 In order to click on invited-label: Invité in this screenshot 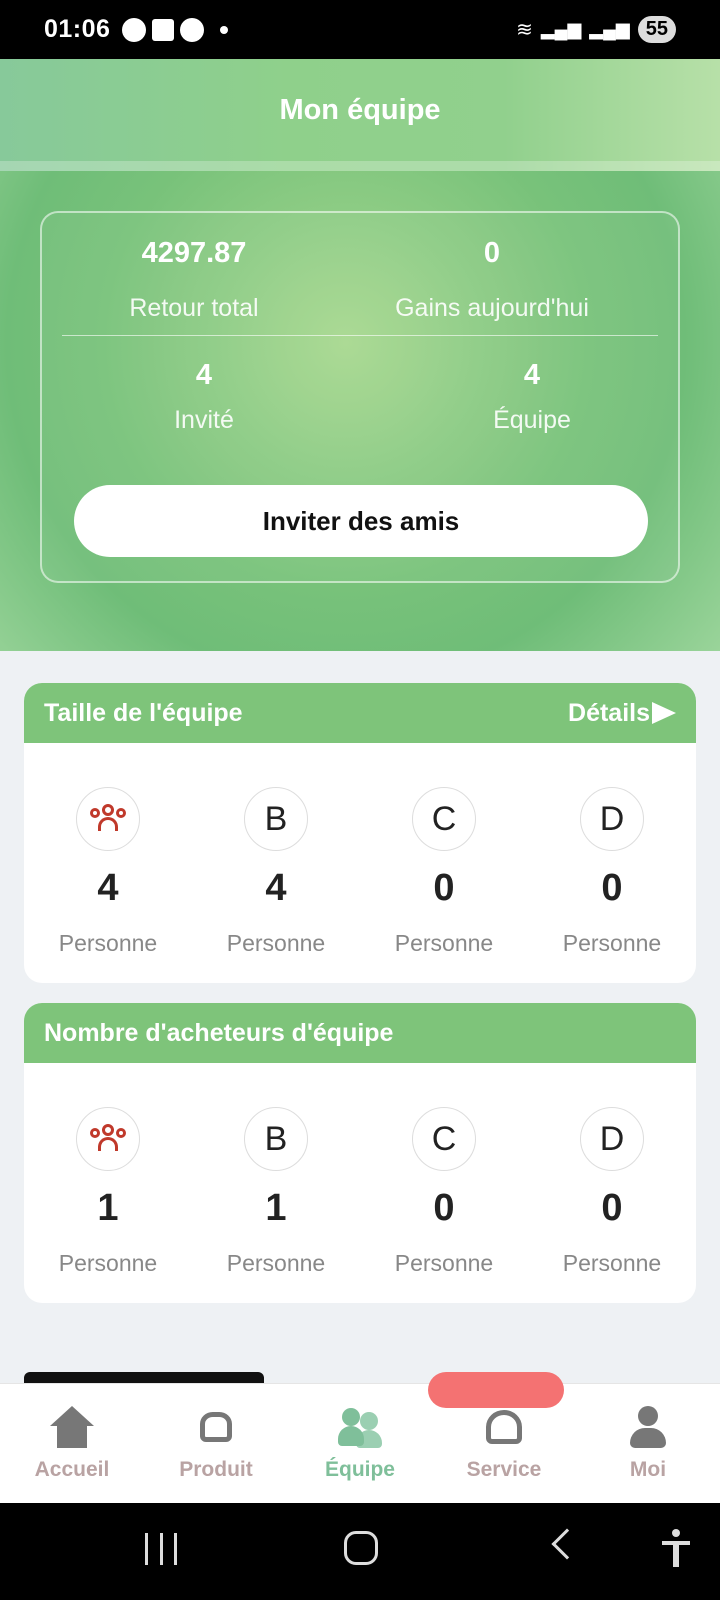, I will do `click(204, 420)`.